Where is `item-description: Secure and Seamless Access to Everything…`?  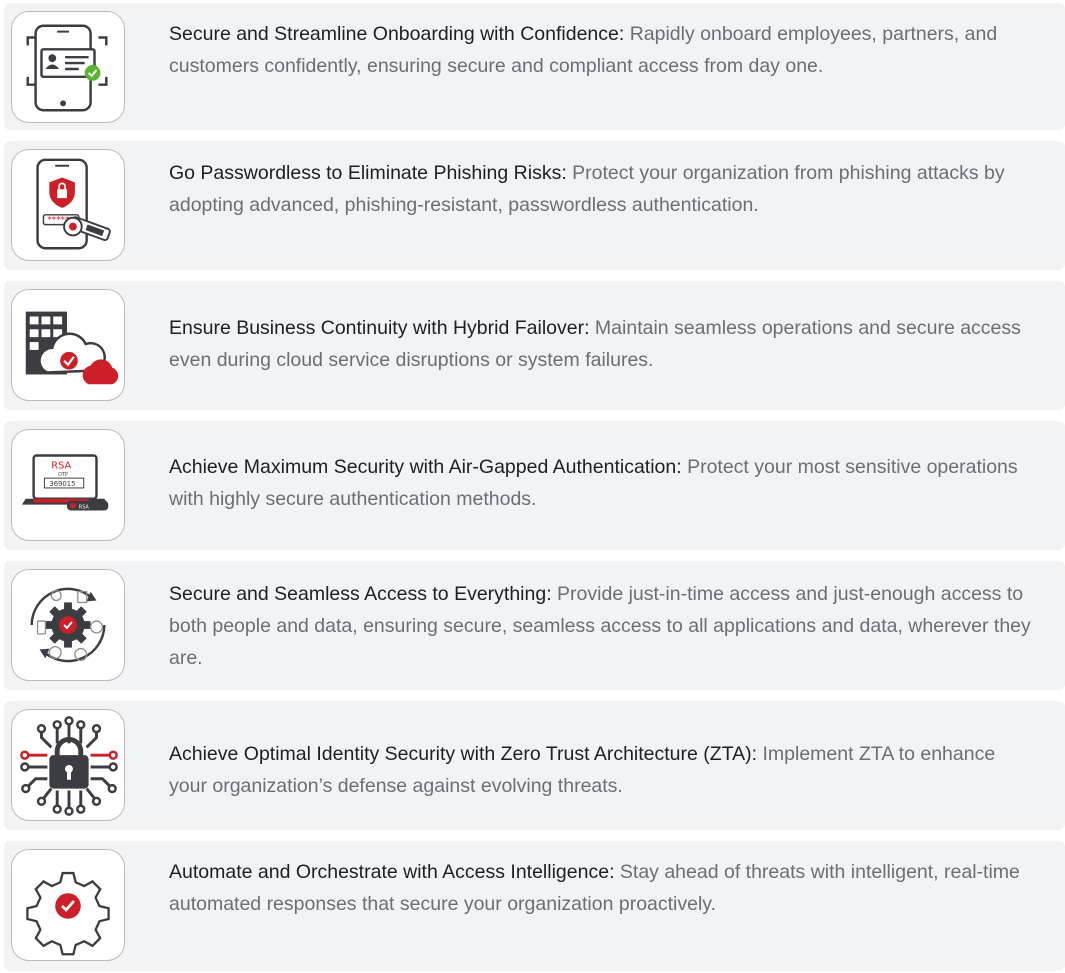 item-description: Secure and Seamless Access to Everything… is located at coordinates (602, 626).